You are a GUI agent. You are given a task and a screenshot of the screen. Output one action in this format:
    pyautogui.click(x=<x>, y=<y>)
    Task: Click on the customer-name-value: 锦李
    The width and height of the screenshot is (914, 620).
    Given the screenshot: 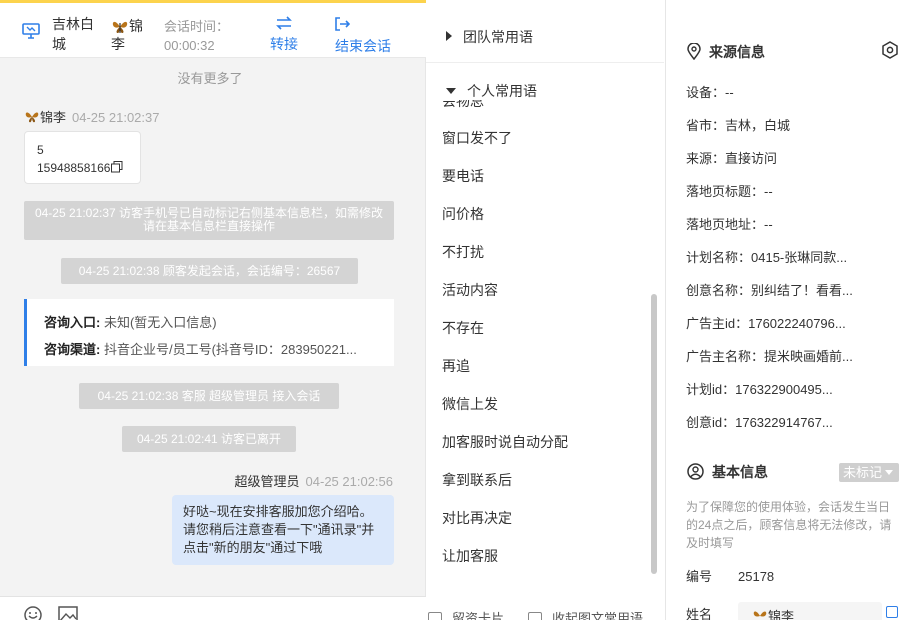 What is the action you would take?
    pyautogui.click(x=781, y=614)
    